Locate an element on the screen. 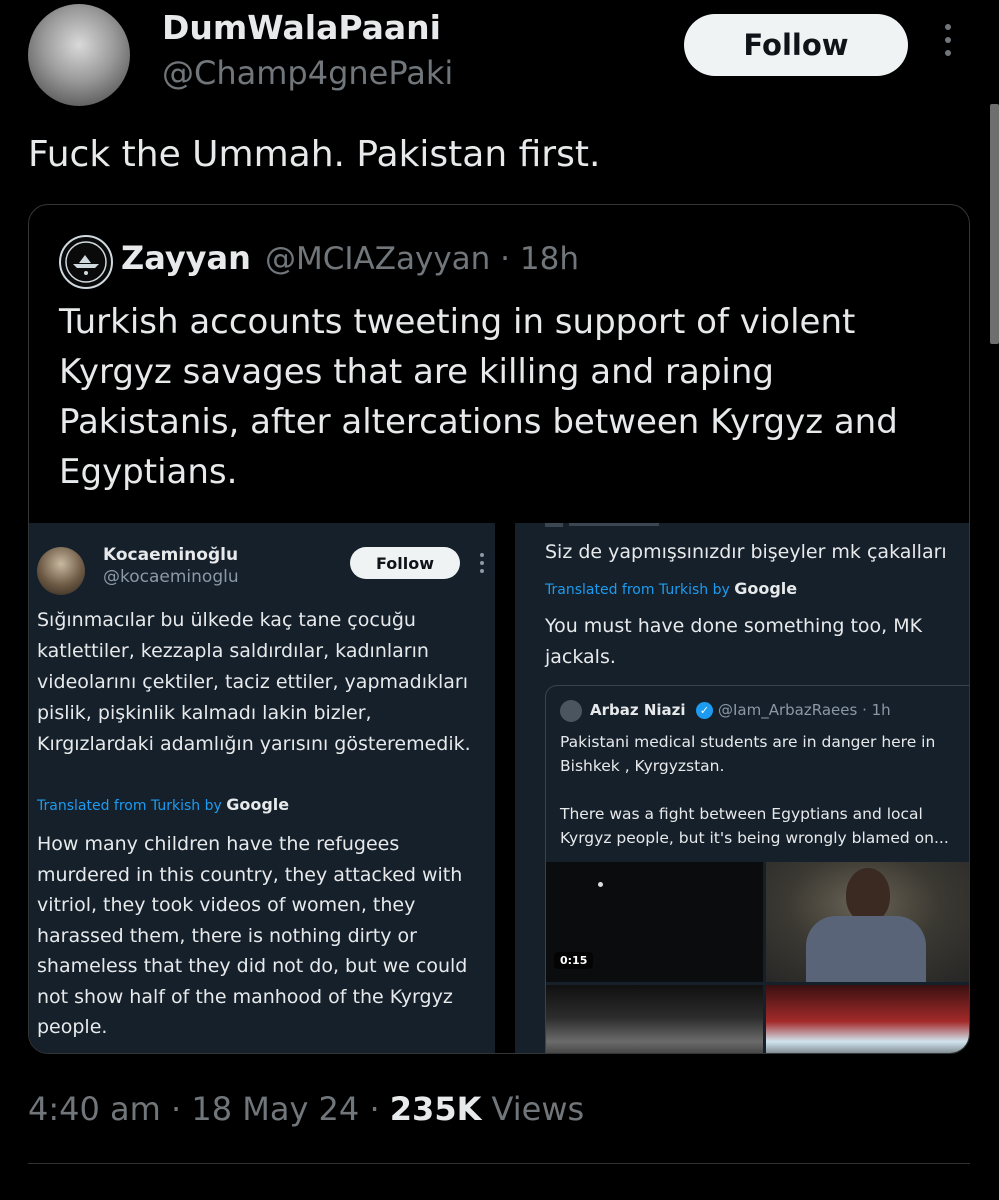 The image size is (999, 1200). video-duration-badge: 0:15 is located at coordinates (574, 960).